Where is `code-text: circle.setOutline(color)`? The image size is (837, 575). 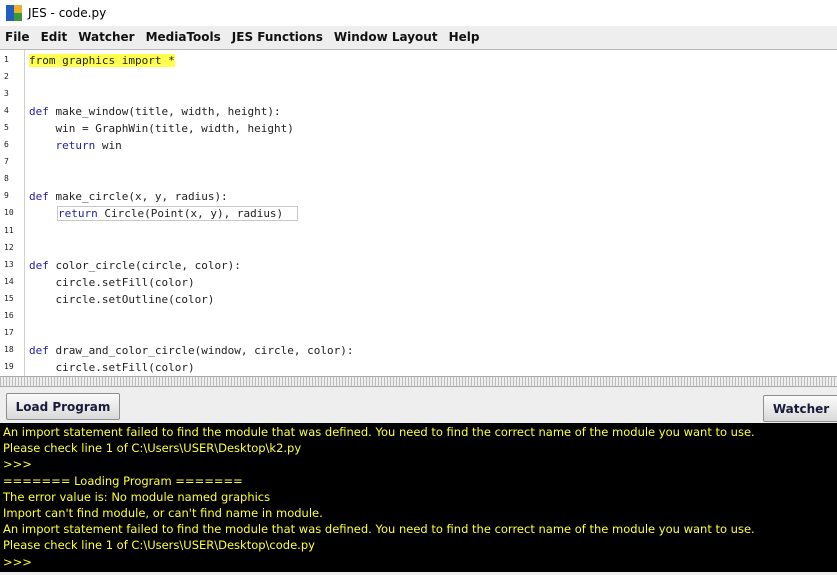 code-text: circle.setOutline(color) is located at coordinates (121, 300).